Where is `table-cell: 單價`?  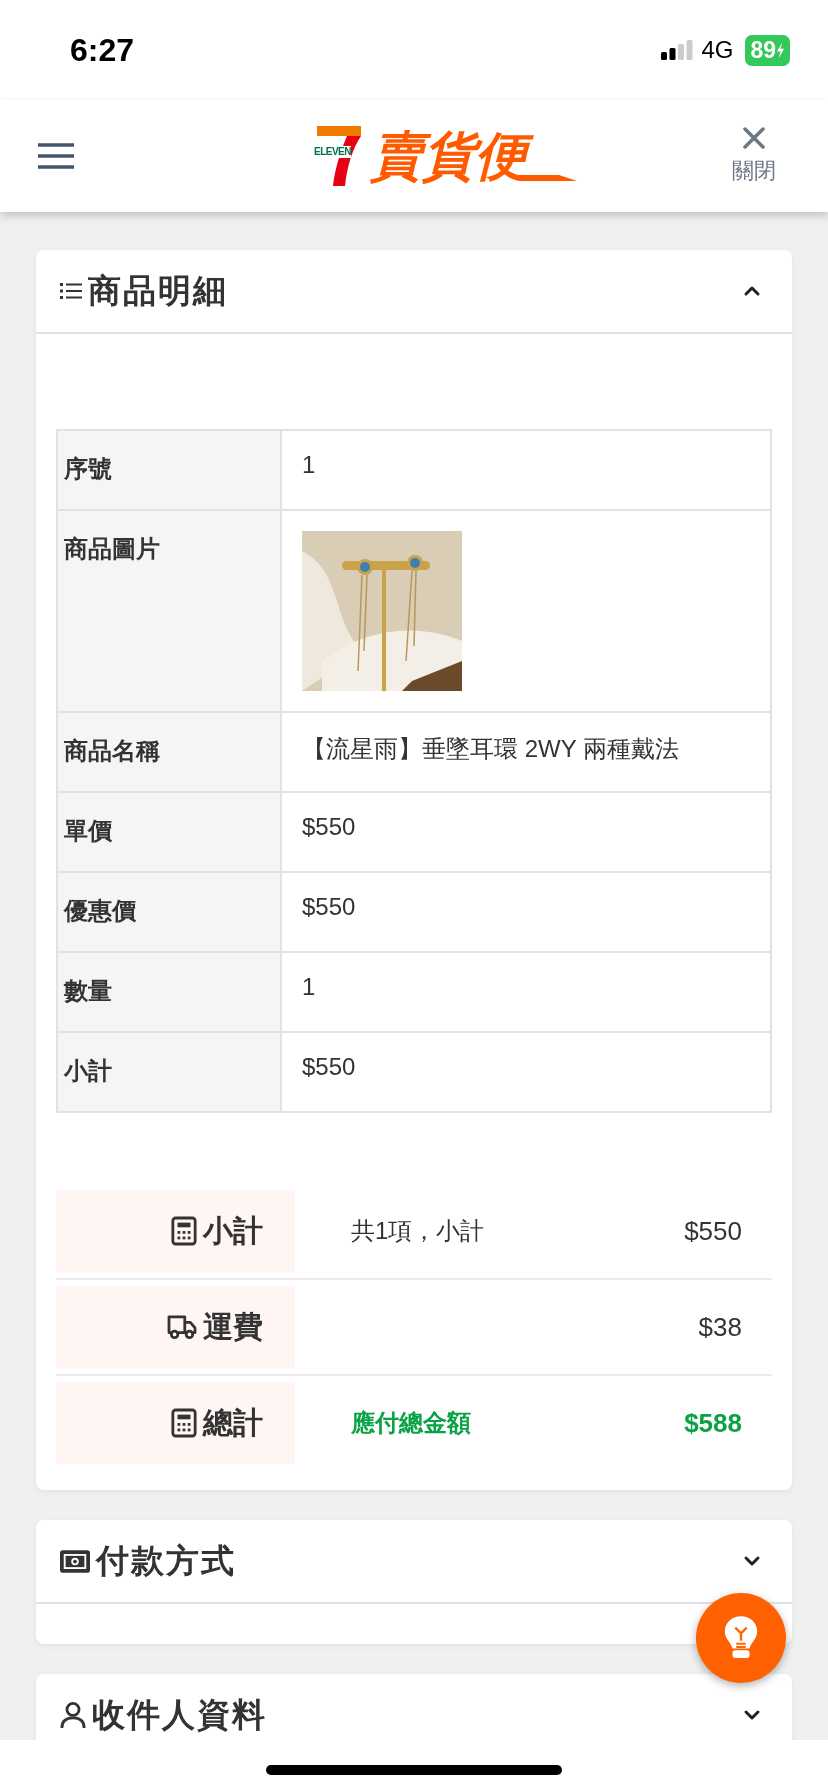
table-cell: 單價 is located at coordinates (170, 832).